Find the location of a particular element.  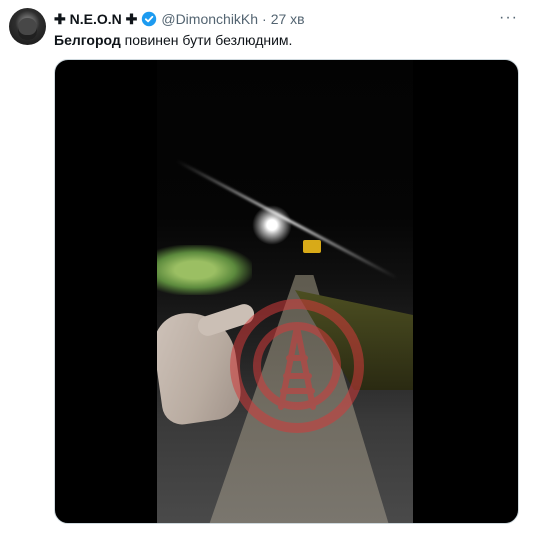

verified-badge-icon is located at coordinates (149, 19).